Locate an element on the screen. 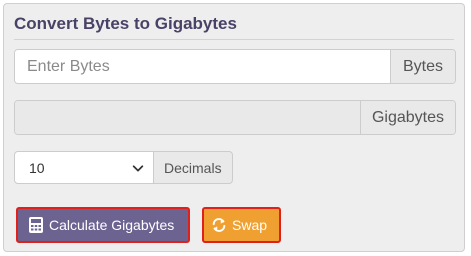  gigabytes-output-group: Gigabytes is located at coordinates (235, 117).